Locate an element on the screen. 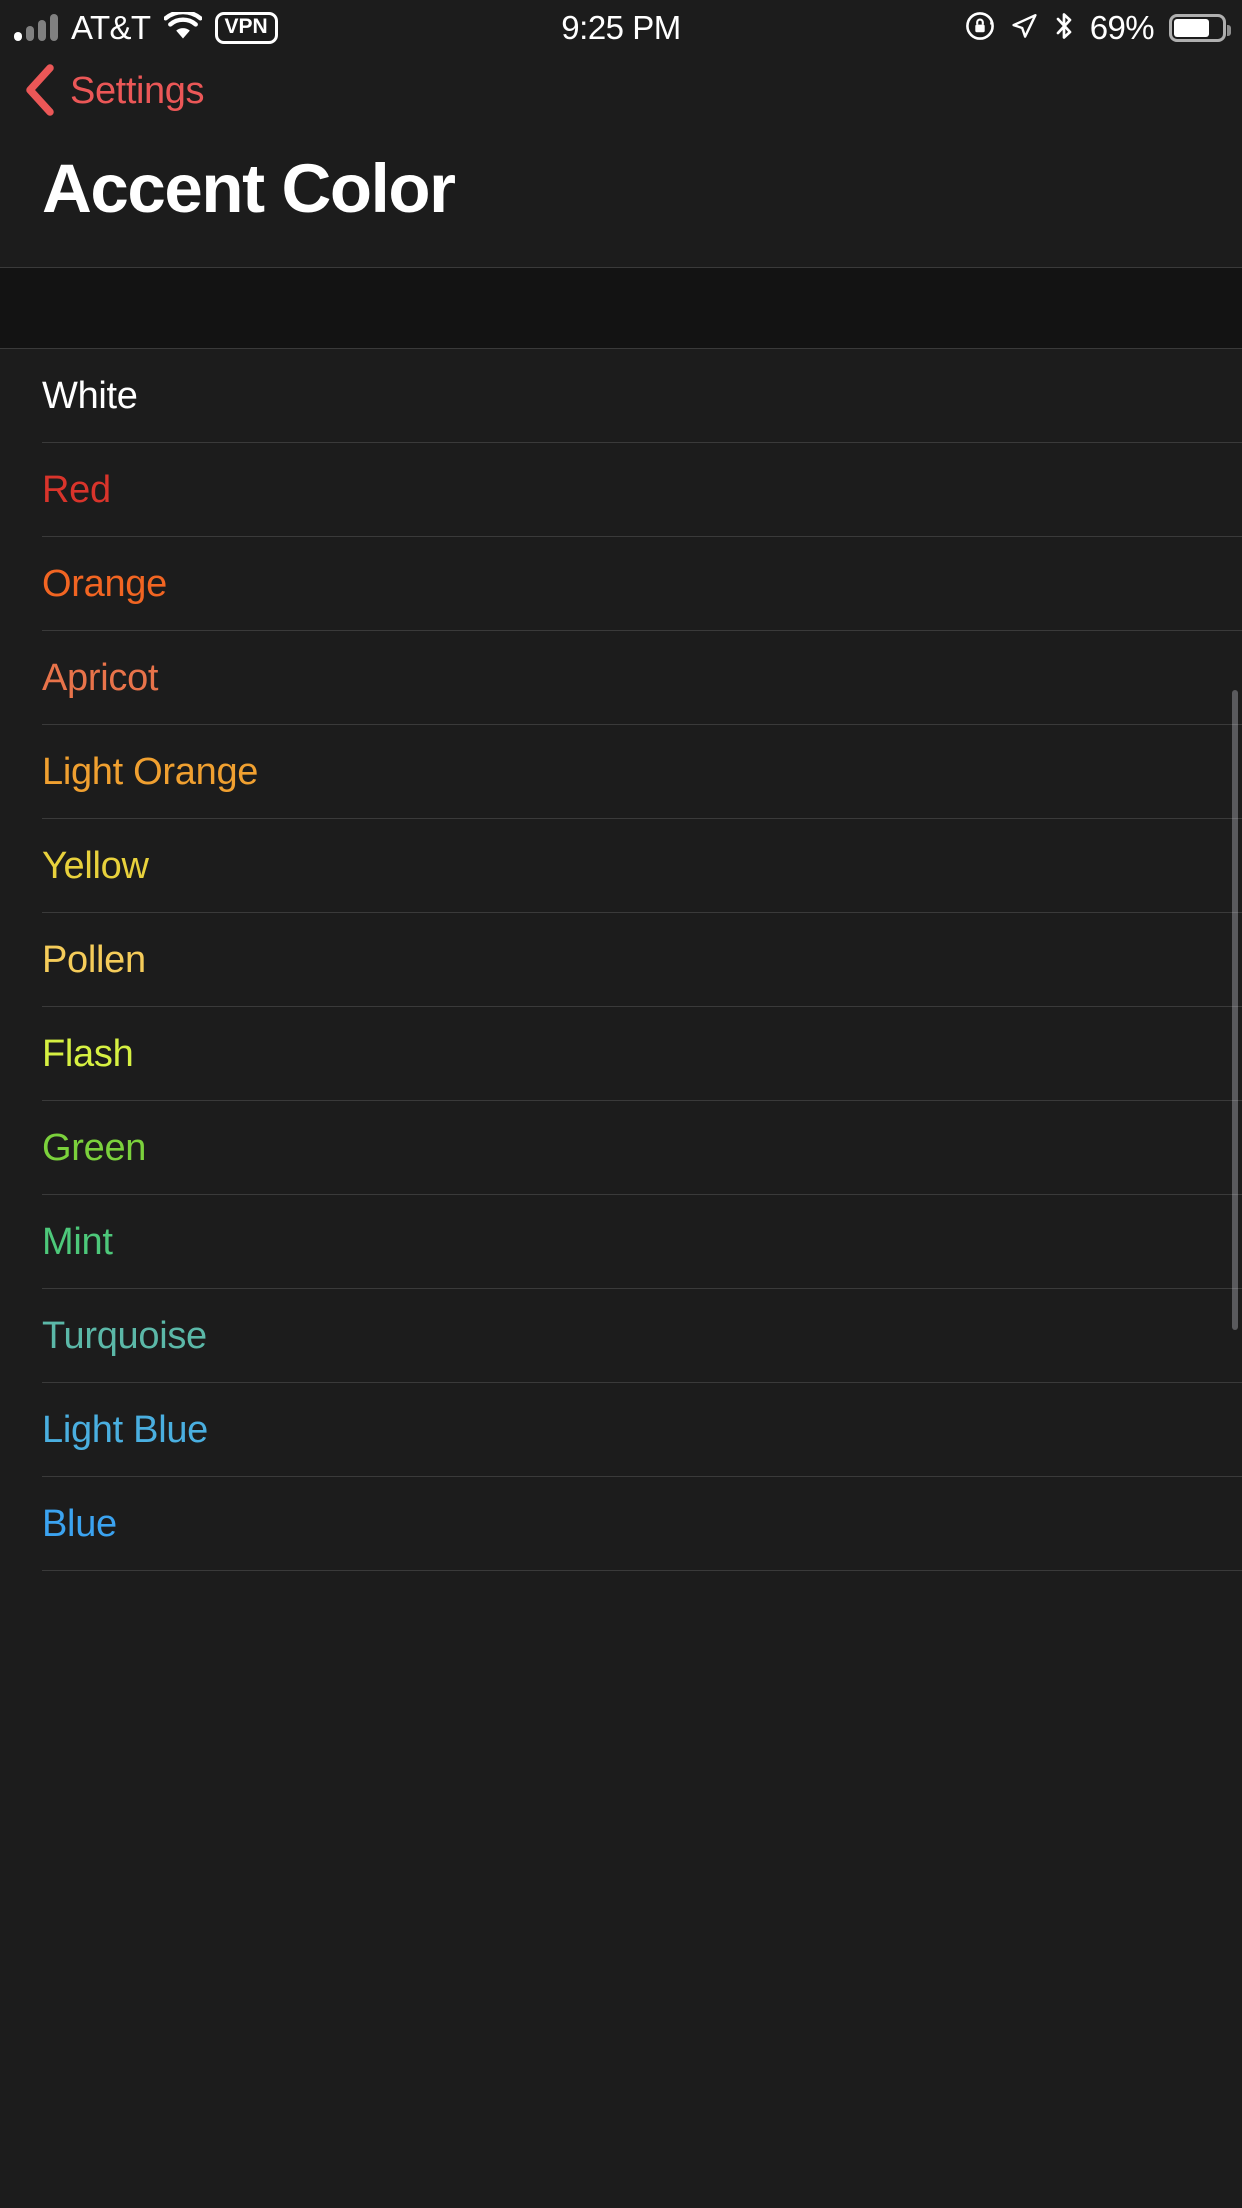 The height and width of the screenshot is (2208, 1242). clock-label: 9:25 PM is located at coordinates (621, 27).